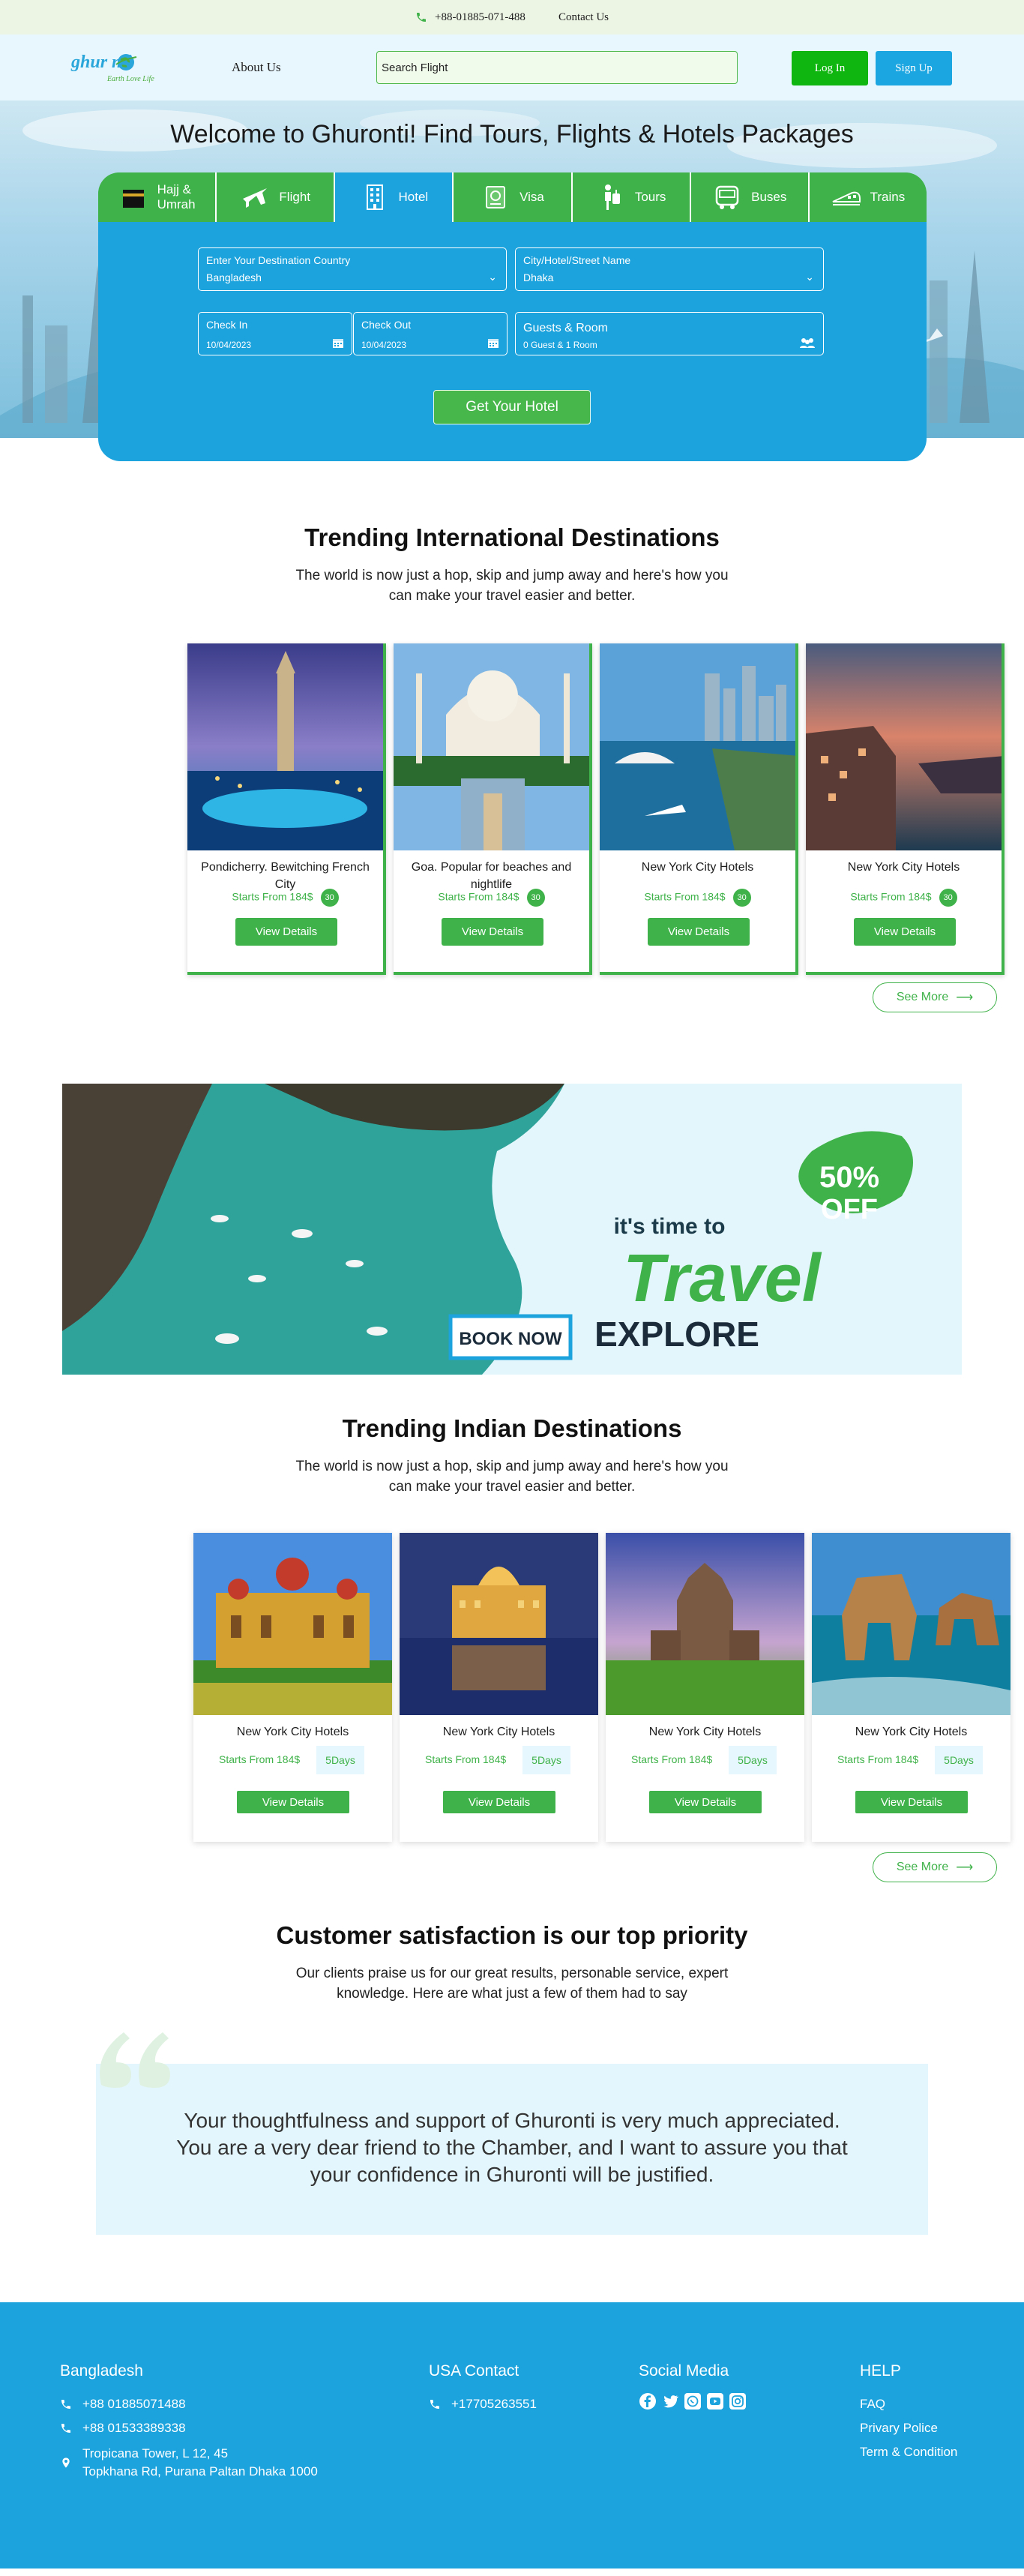 This screenshot has height=2576, width=1024. What do you see at coordinates (959, 1760) in the screenshot?
I see `days-badge: 5Days` at bounding box center [959, 1760].